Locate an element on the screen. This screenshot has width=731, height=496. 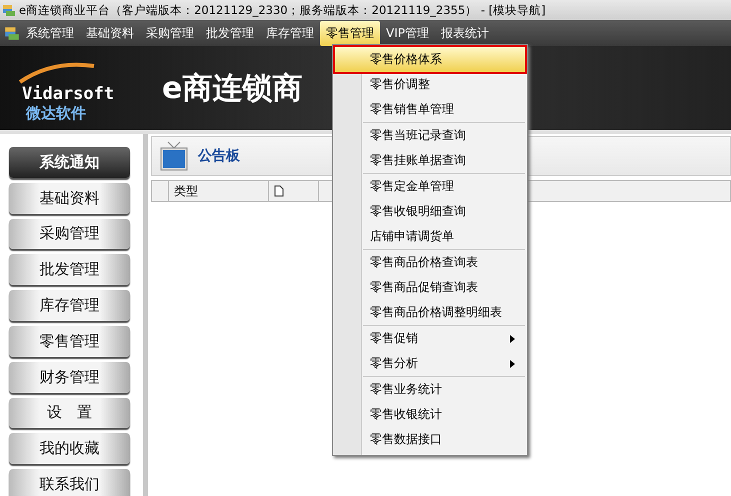
menu-item: 零售管理 is located at coordinates (350, 33).